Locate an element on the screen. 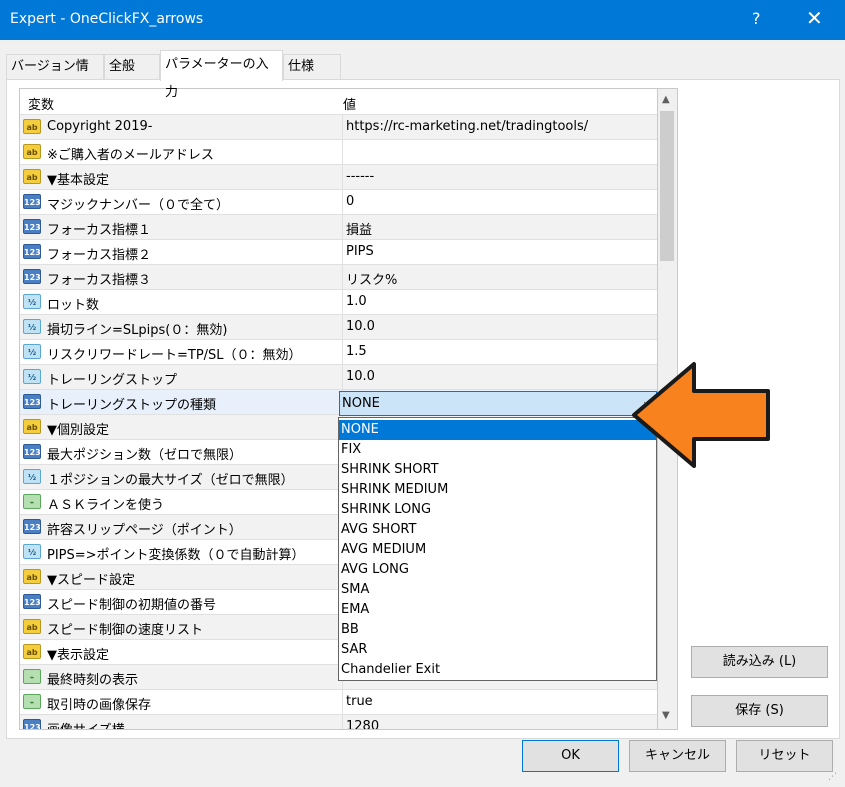 Image resolution: width=845 pixels, height=787 pixels. parameter-name: PIPS=>ポイント変換係数（０で自動計算） is located at coordinates (176, 555).